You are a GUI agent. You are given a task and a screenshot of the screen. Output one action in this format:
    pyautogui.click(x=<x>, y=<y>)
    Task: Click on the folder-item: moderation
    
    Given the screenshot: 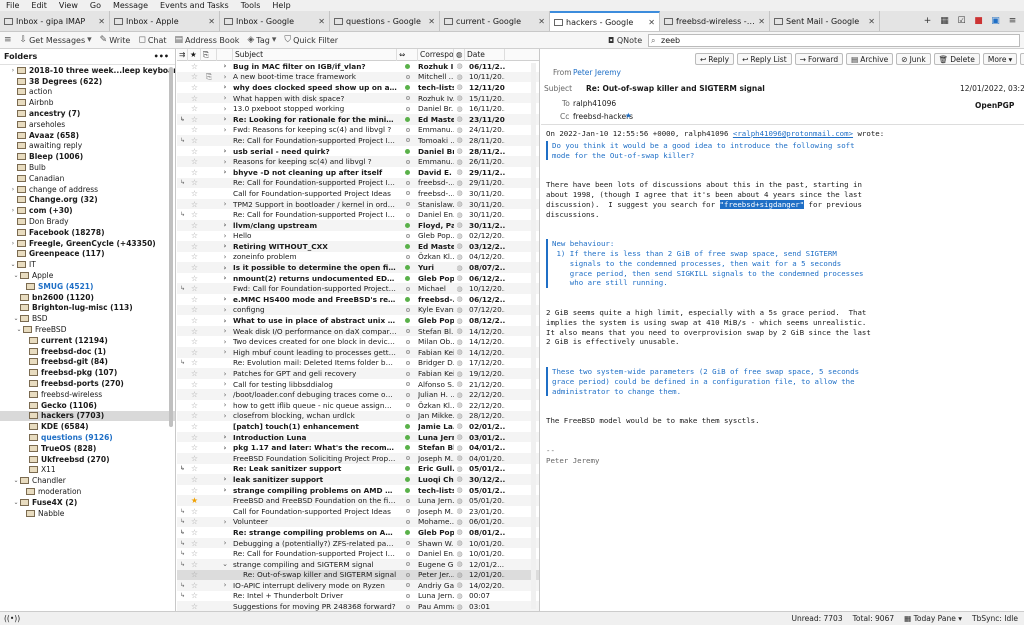 What is the action you would take?
    pyautogui.click(x=87, y=491)
    